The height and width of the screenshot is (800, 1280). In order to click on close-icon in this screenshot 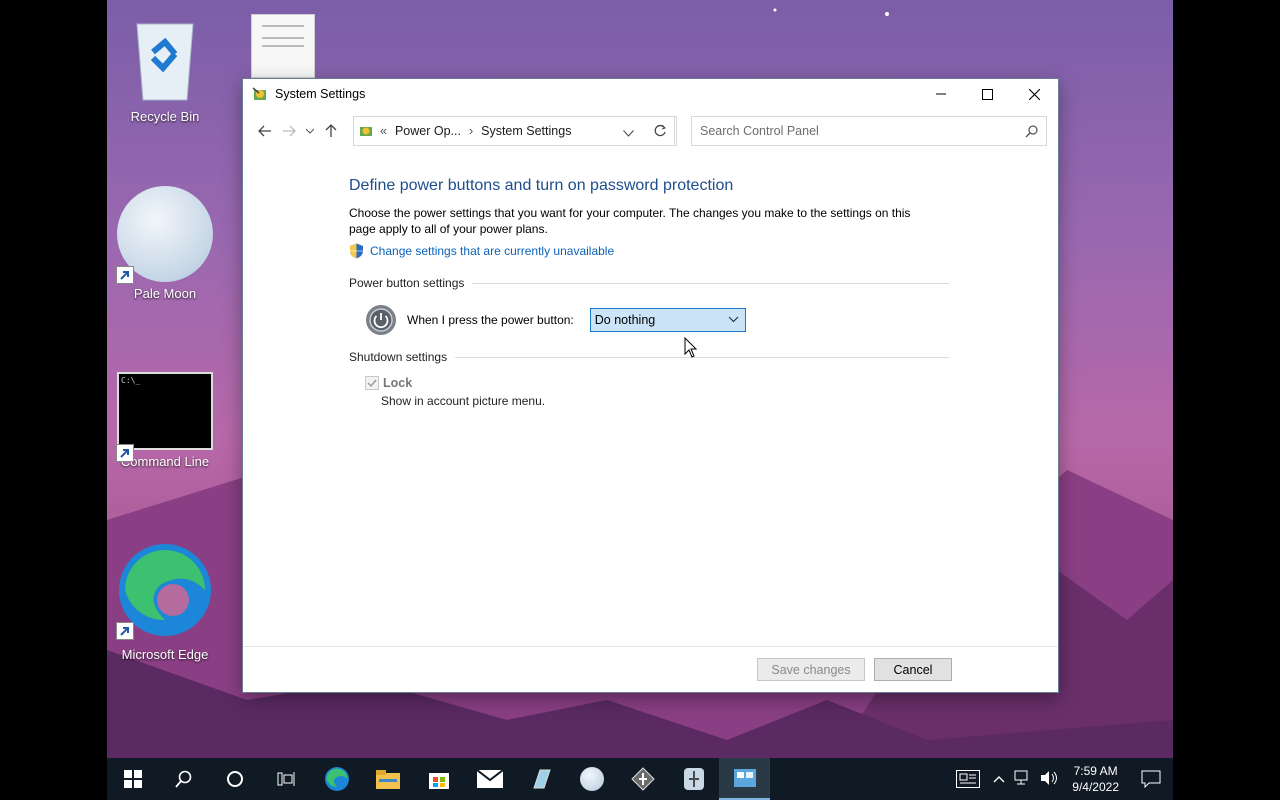, I will do `click(1034, 94)`.